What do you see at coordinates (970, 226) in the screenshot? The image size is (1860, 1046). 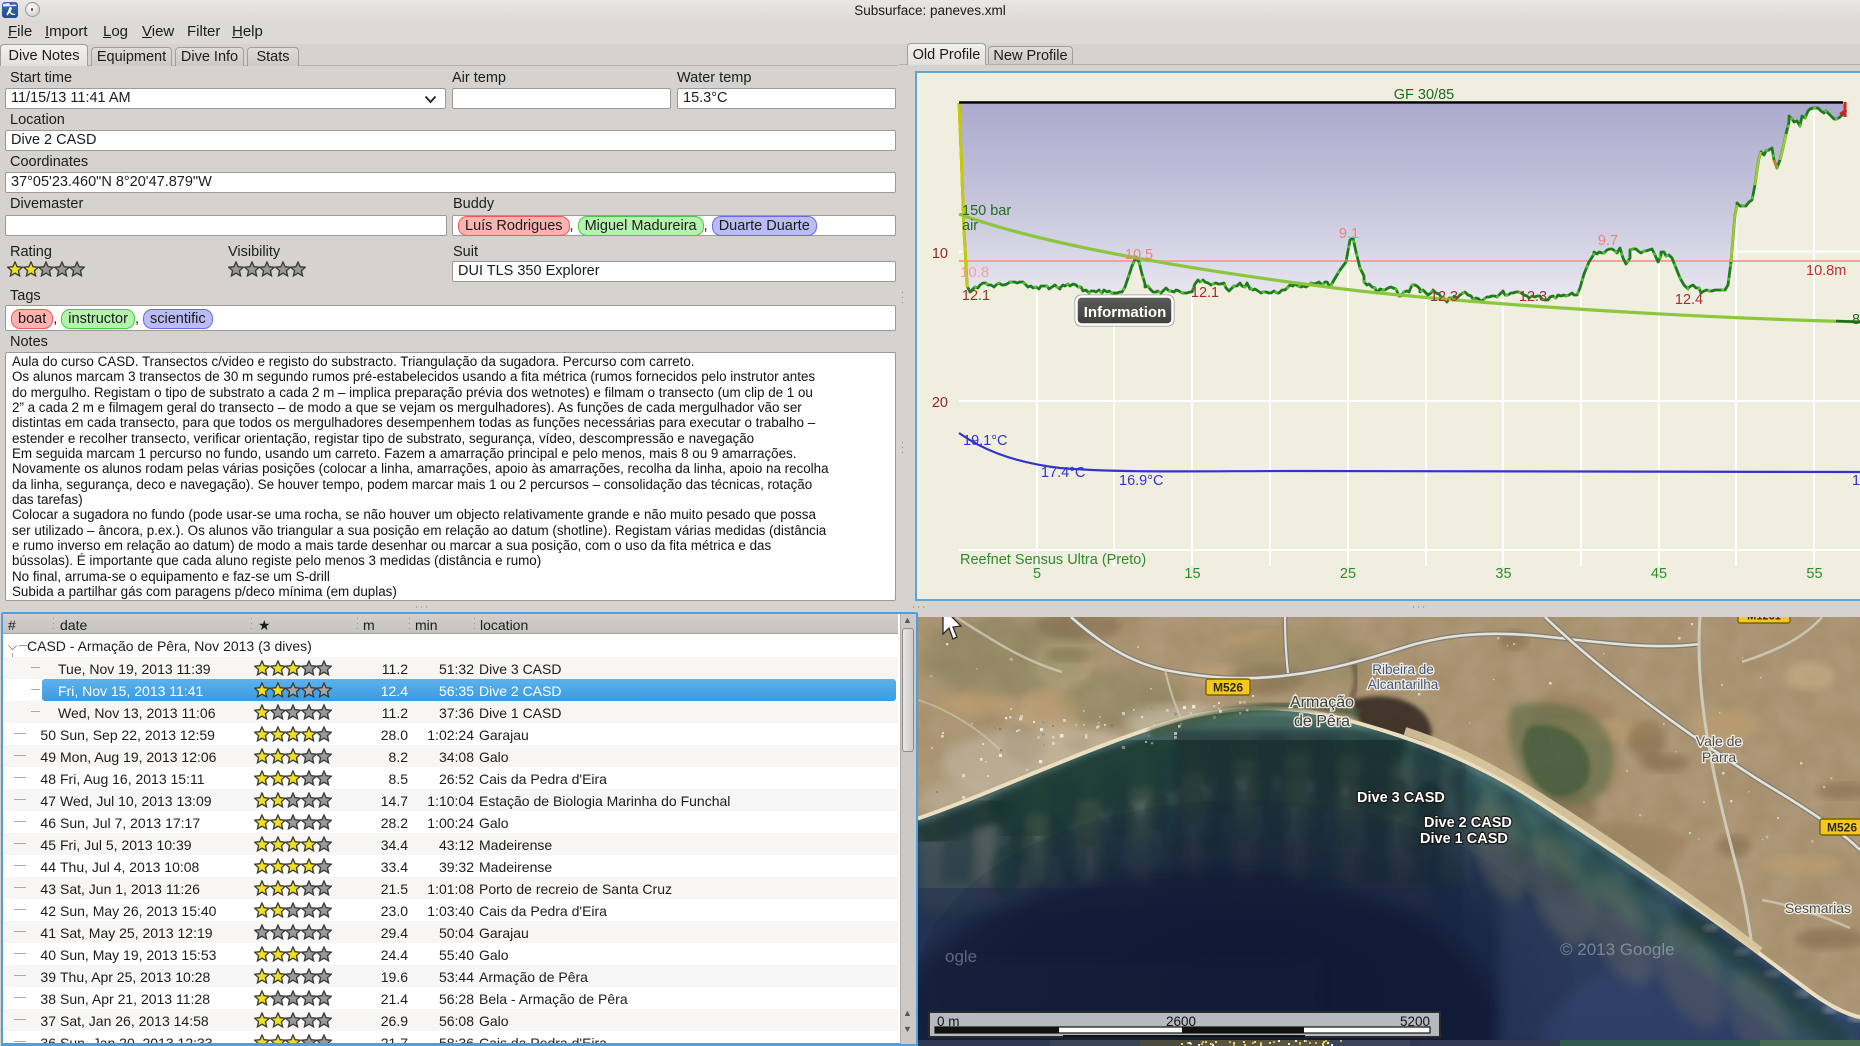 I see `svg-text: air` at bounding box center [970, 226].